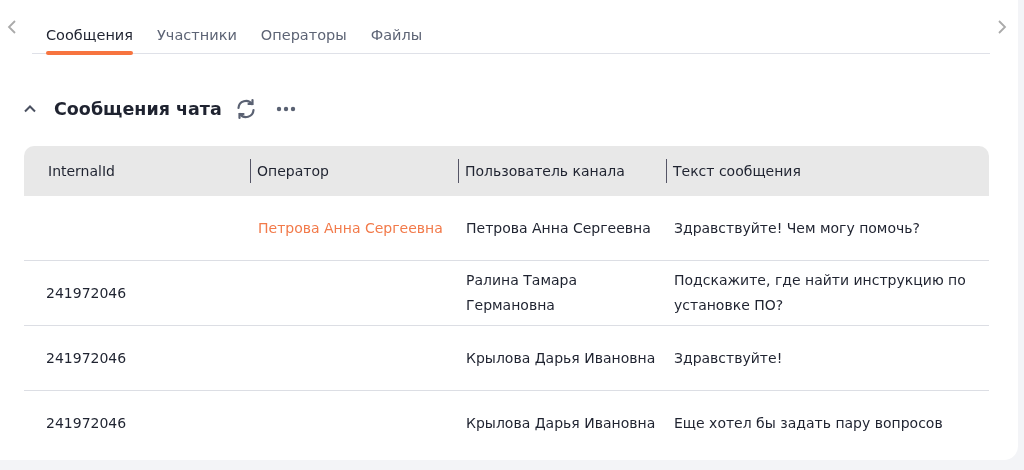 Image resolution: width=1024 pixels, height=470 pixels. What do you see at coordinates (138, 109) in the screenshot?
I see `section-title: Сообщения чата` at bounding box center [138, 109].